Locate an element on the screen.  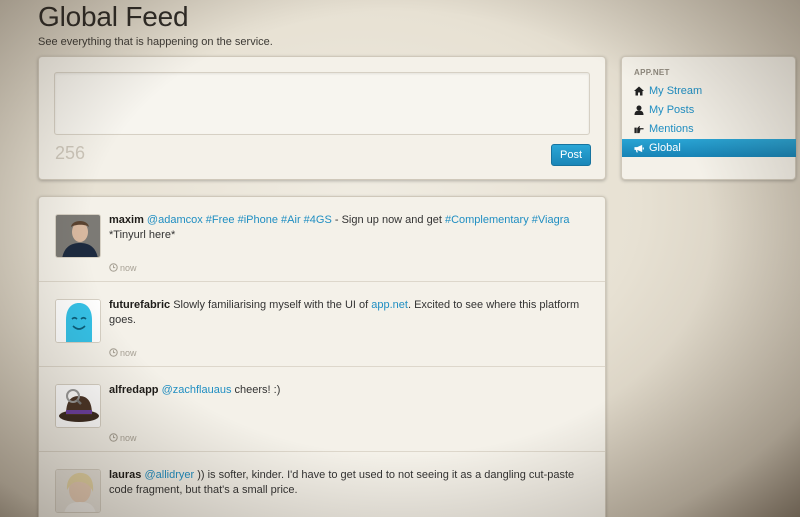
megaphone-icon is located at coordinates (639, 148).